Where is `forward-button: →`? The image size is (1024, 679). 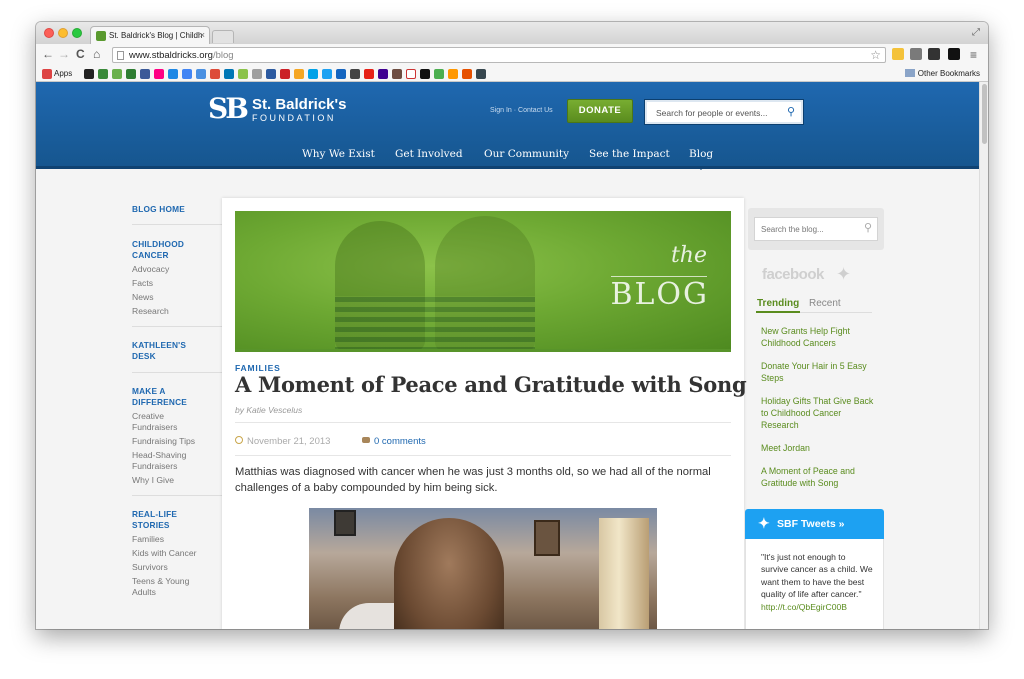
forward-button: → is located at coordinates (64, 54).